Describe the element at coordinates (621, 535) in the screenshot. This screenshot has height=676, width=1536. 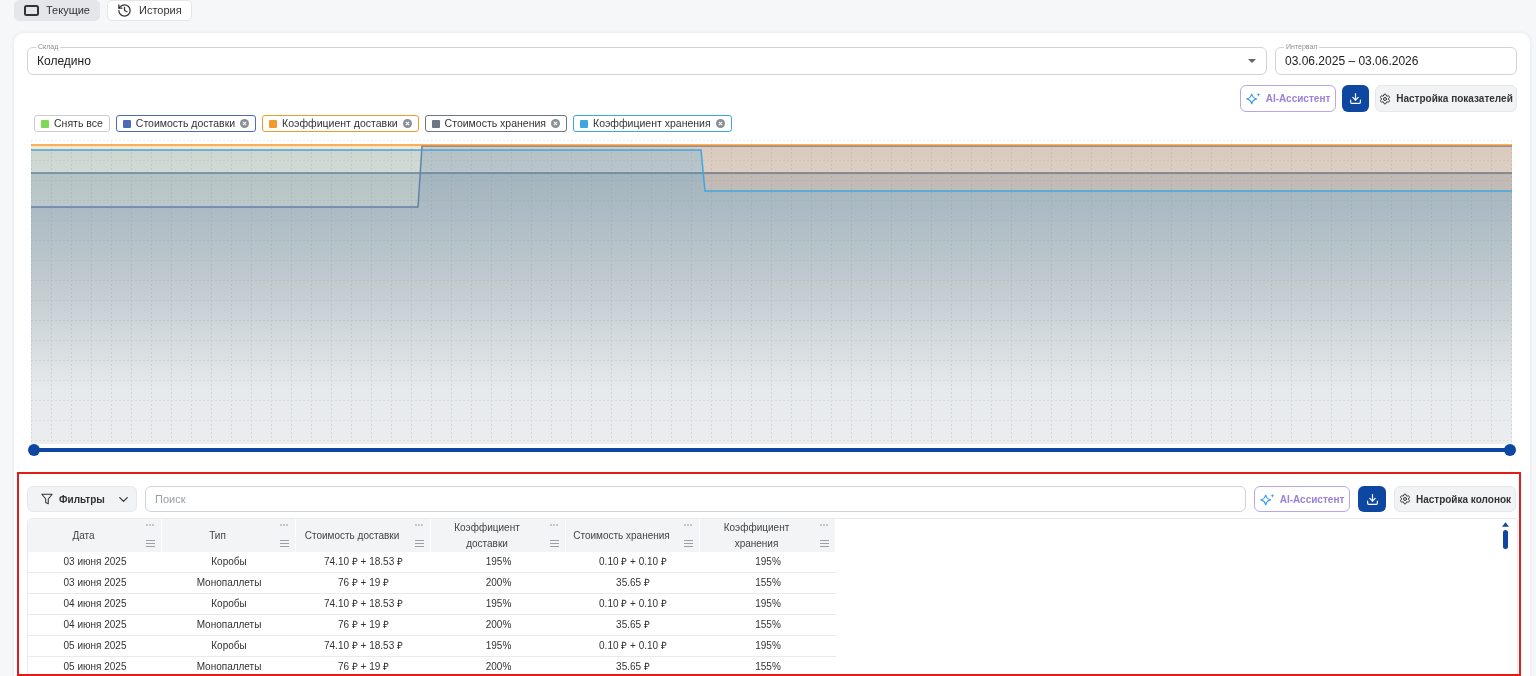
I see `header-label: Стоимость хранения` at that location.